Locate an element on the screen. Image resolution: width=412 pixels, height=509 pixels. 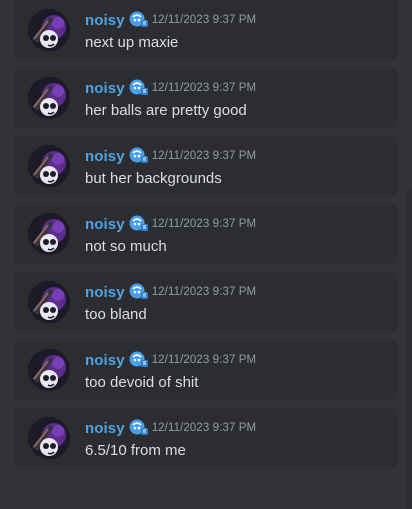
message-content: too bland is located at coordinates (116, 314).